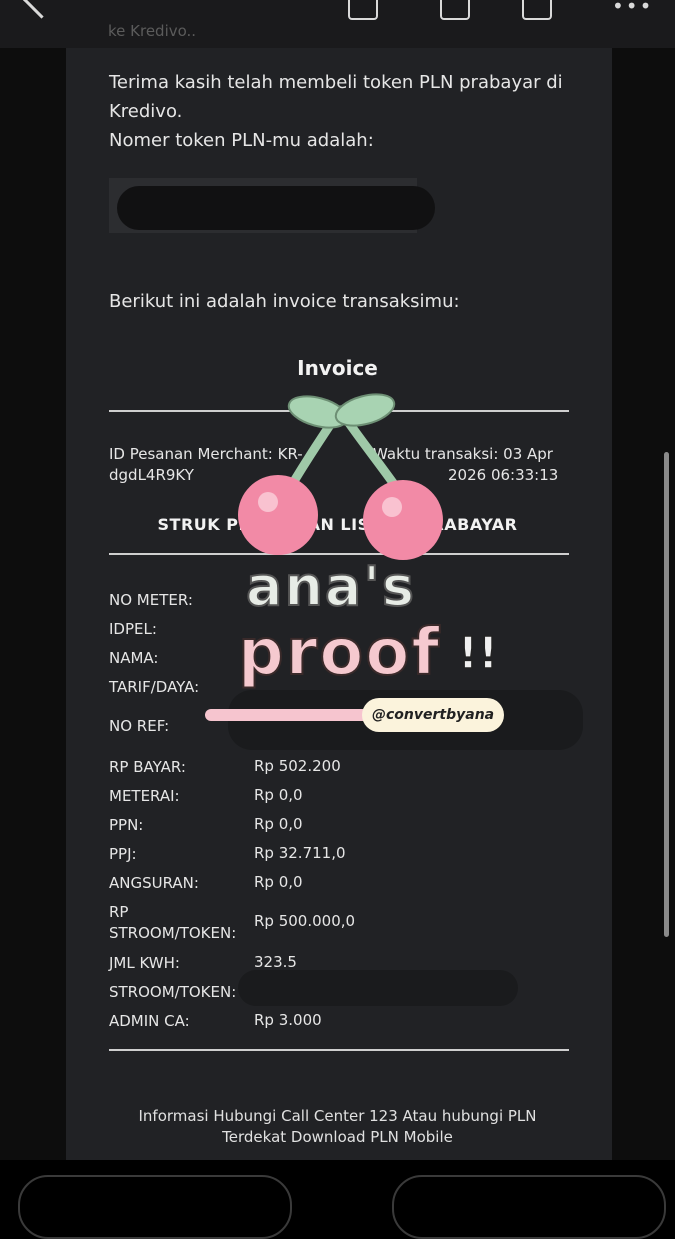 The height and width of the screenshot is (1239, 675). I want to click on detail-label-line1: RP, so click(119, 912).